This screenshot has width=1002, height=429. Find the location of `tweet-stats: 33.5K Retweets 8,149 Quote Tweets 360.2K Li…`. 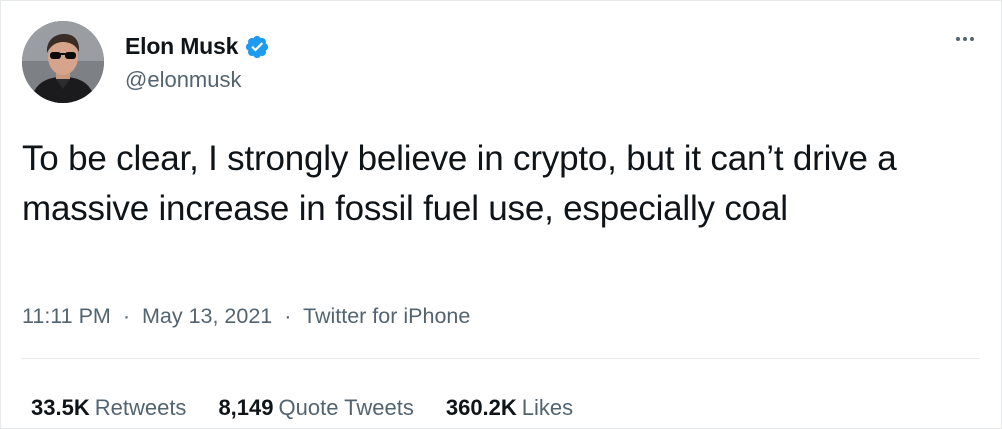

tweet-stats: 33.5K Retweets 8,149 Quote Tweets 360.2K Li… is located at coordinates (302, 408).